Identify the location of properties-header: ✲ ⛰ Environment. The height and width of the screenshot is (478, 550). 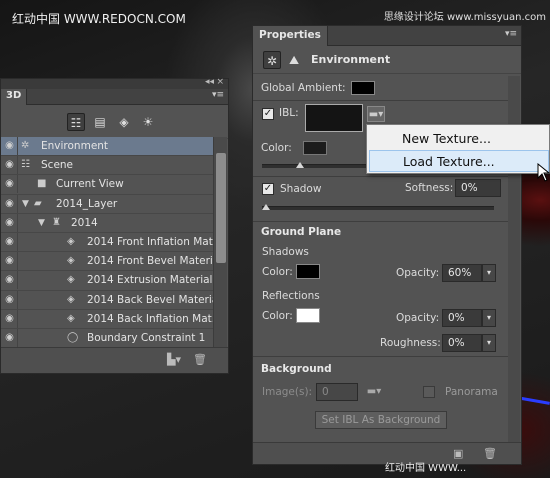
(387, 60).